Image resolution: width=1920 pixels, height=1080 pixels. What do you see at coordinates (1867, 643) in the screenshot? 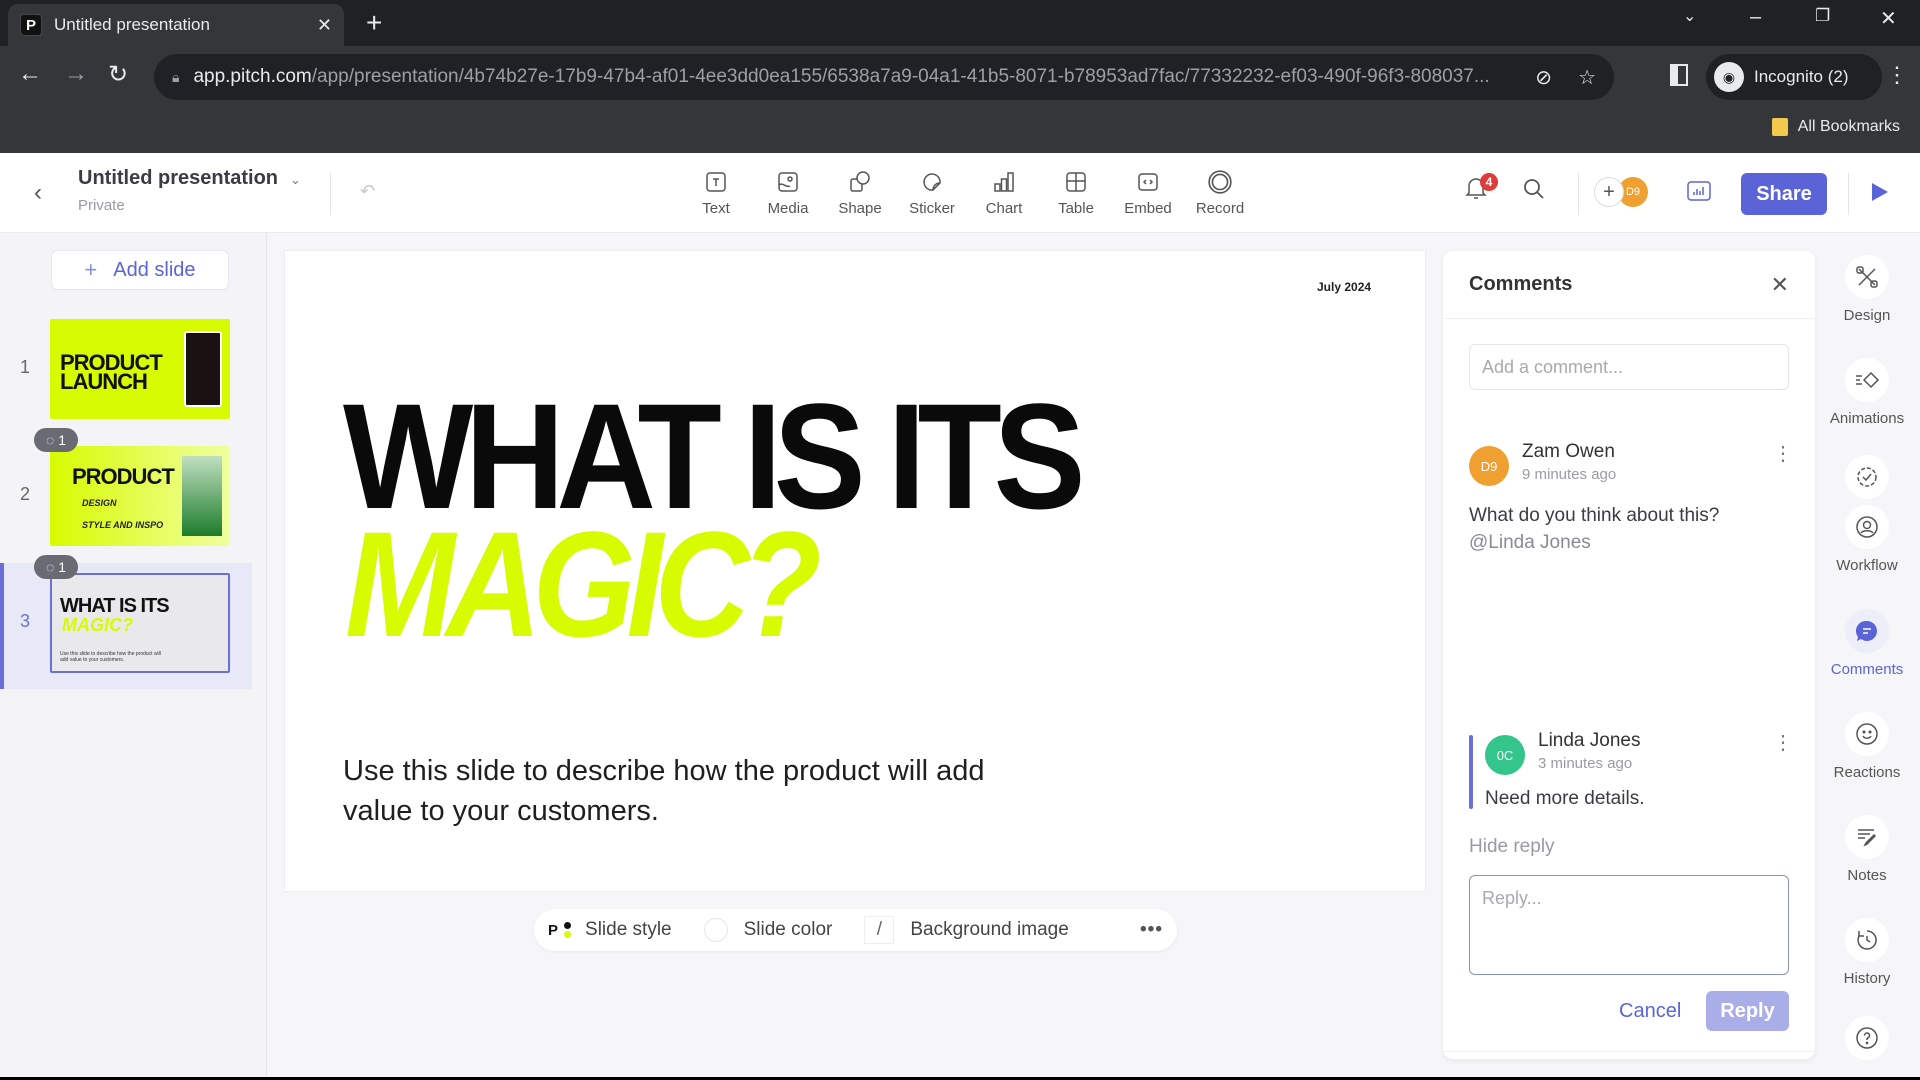
I see `rail-comments: Comments` at bounding box center [1867, 643].